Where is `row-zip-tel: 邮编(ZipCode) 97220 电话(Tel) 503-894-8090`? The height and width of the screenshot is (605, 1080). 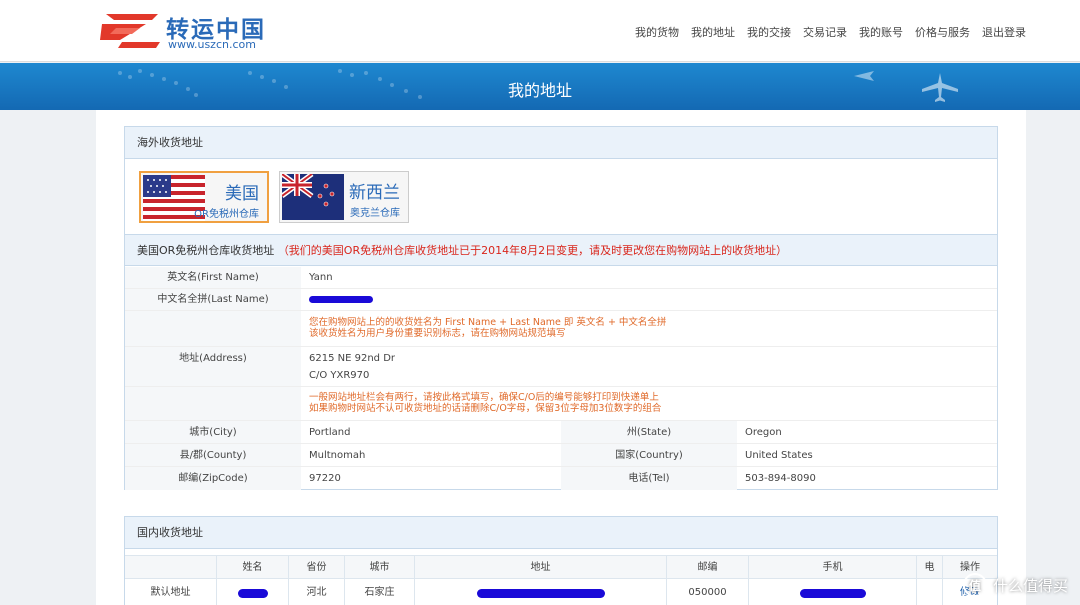 row-zip-tel: 邮编(ZipCode) 97220 电话(Tel) 503-894-8090 is located at coordinates (561, 478).